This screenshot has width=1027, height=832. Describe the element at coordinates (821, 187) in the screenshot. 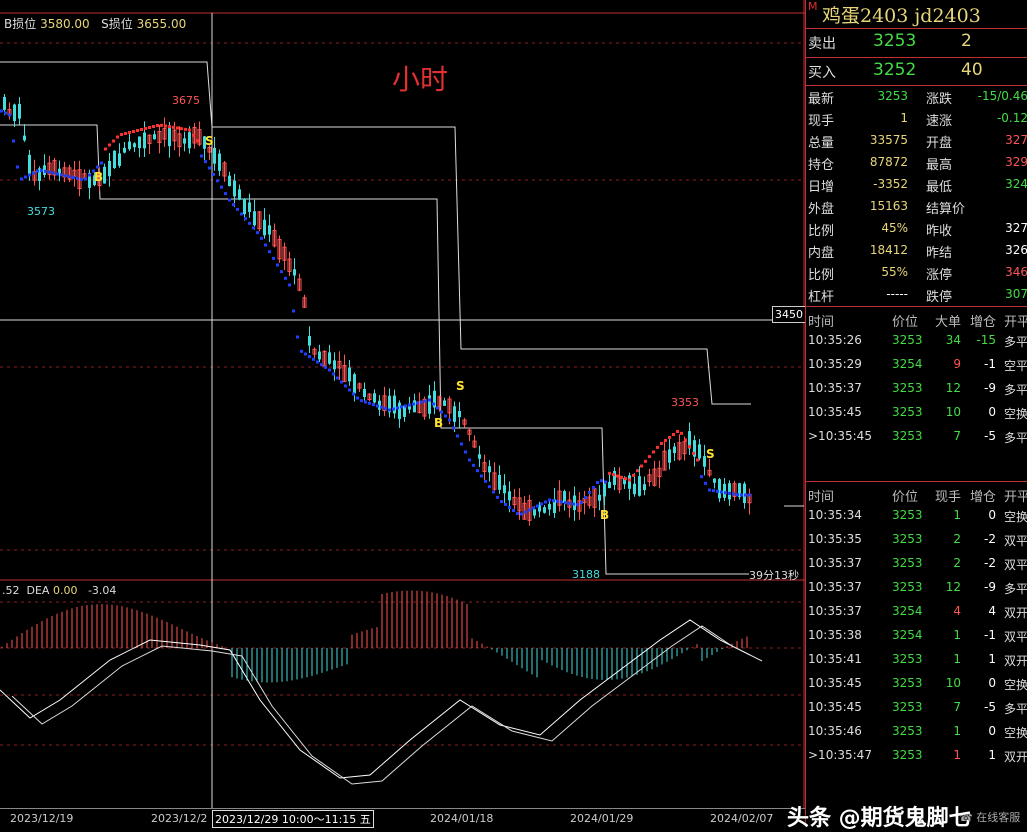

I see `stat-key: 日增` at that location.